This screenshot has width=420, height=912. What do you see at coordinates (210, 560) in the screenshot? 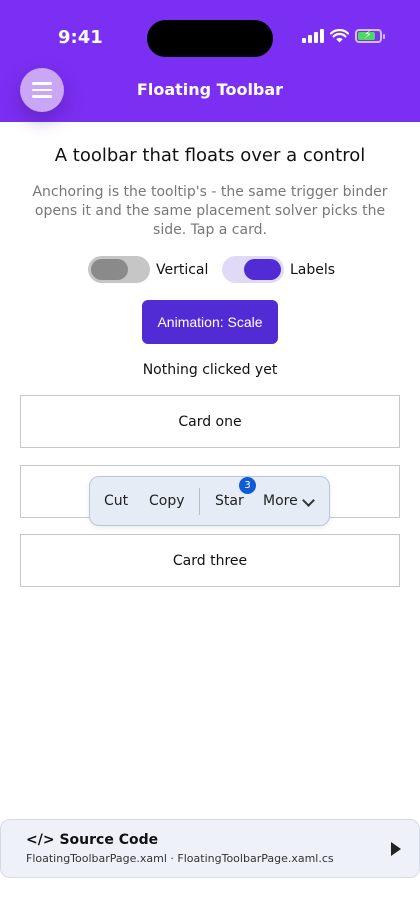
I see `card-three: Card three` at bounding box center [210, 560].